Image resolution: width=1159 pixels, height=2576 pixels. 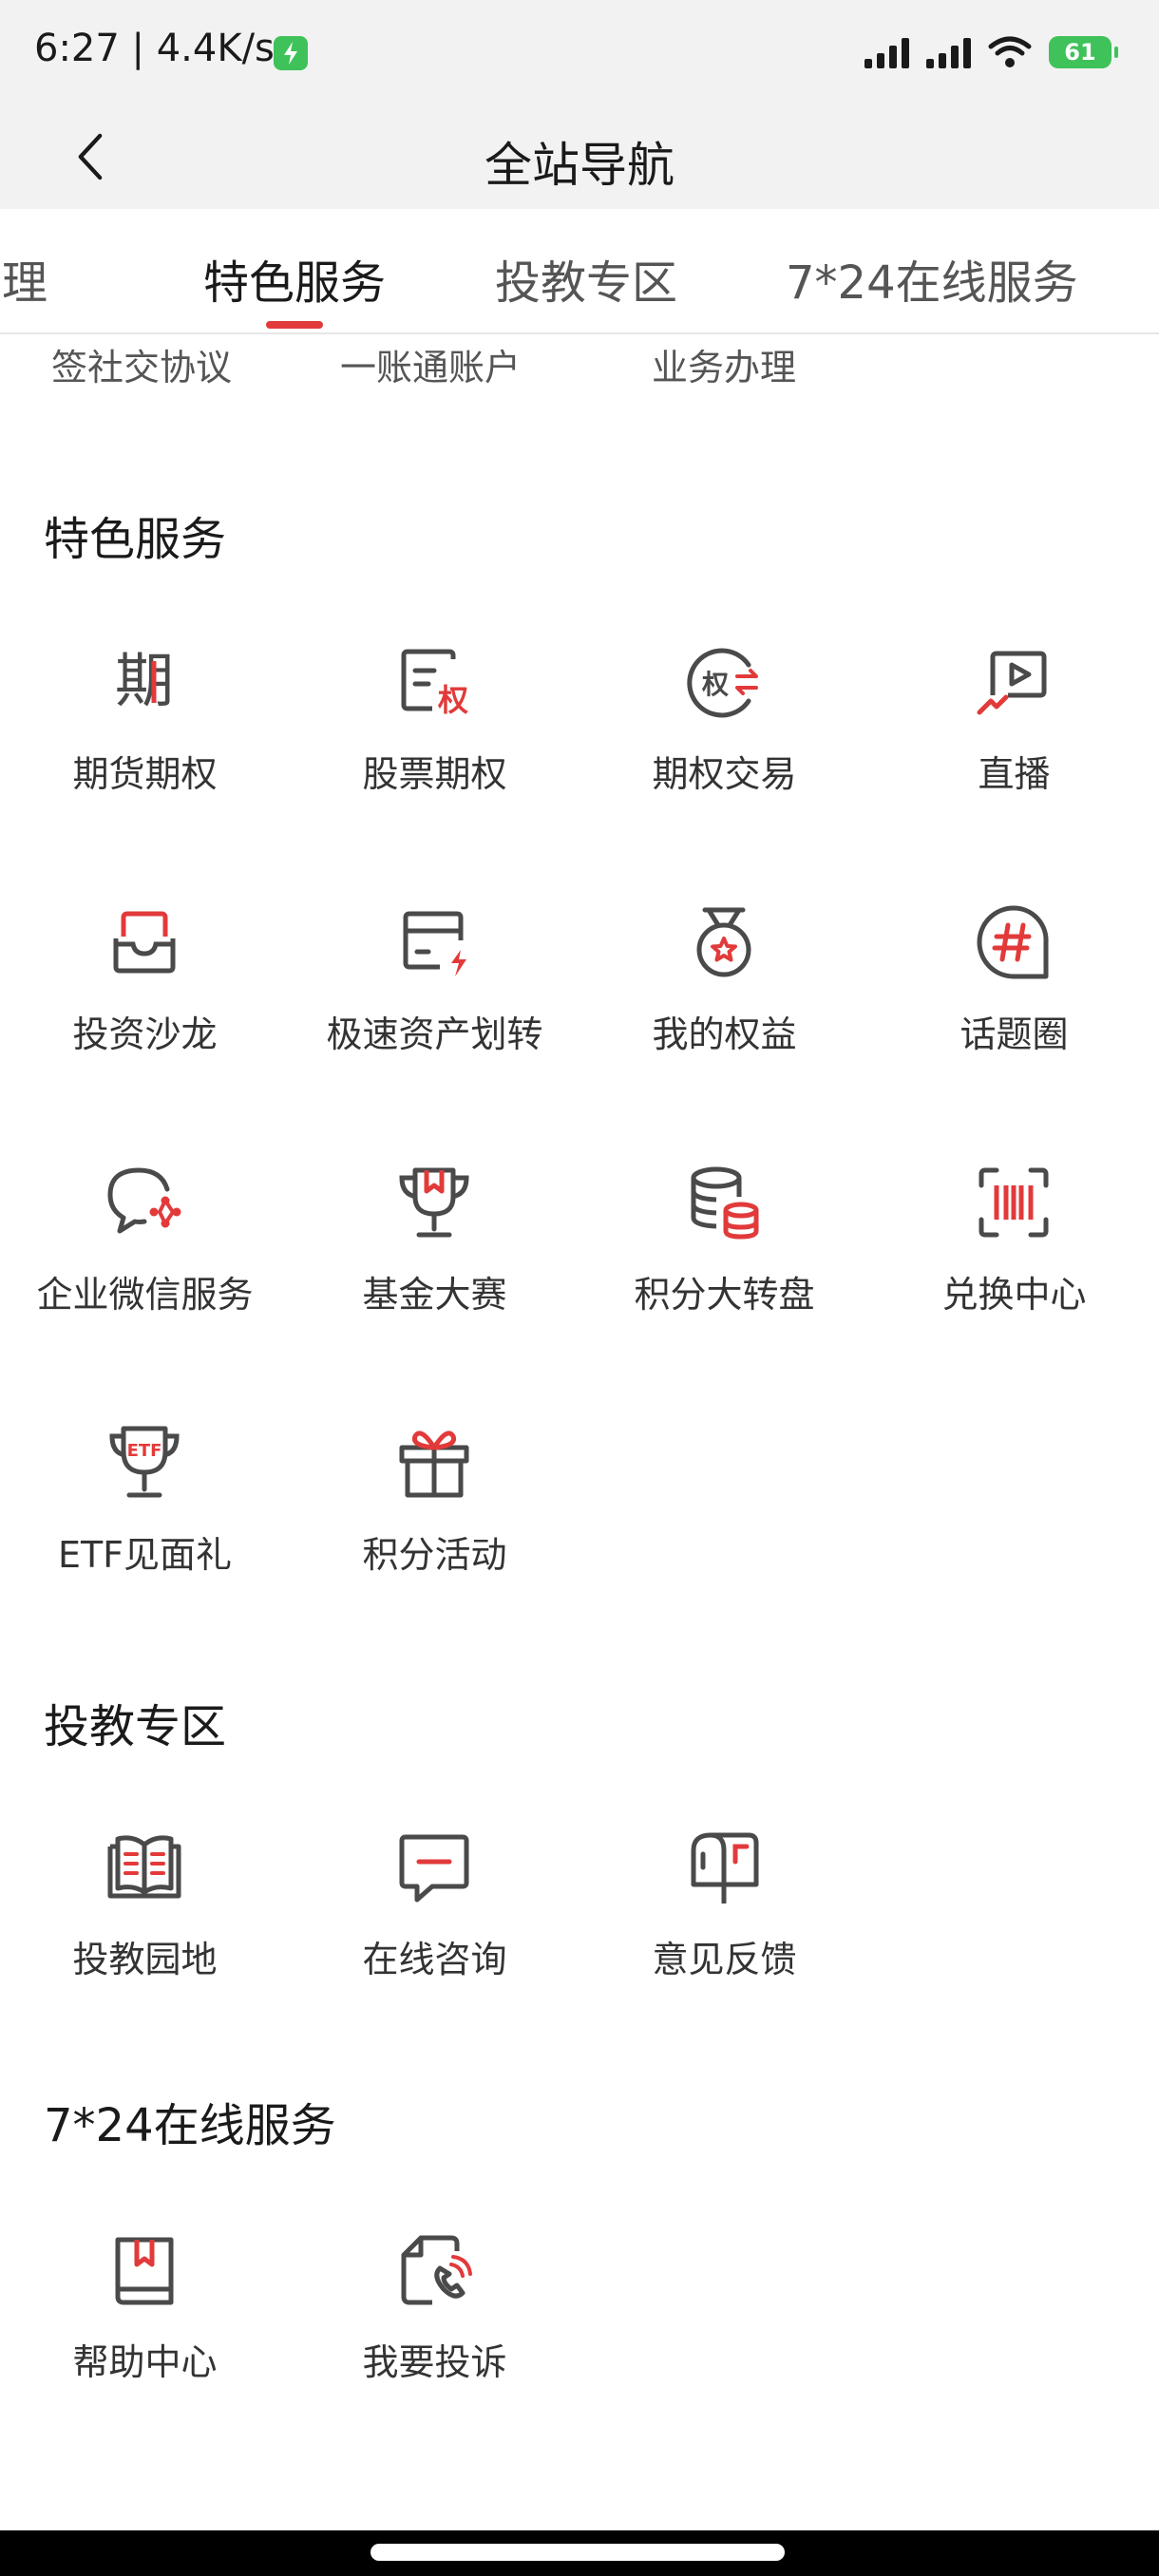 What do you see at coordinates (1014, 1295) in the screenshot?
I see `grid-item-label: 兑换中心` at bounding box center [1014, 1295].